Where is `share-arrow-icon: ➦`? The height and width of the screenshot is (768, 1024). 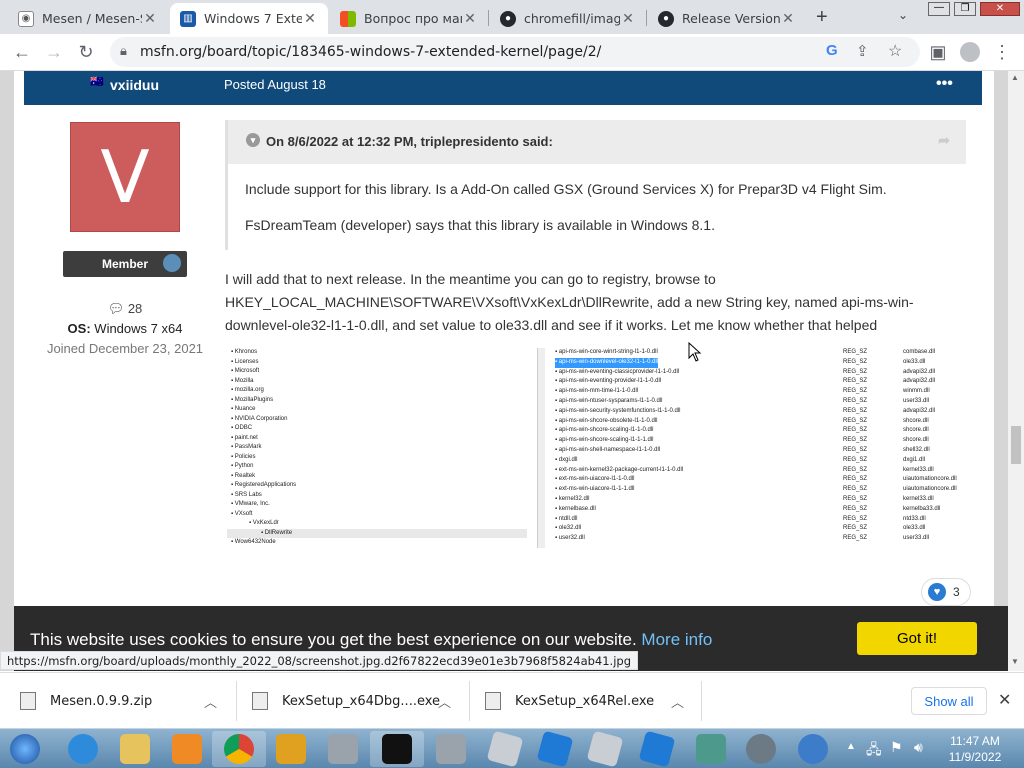
share-arrow-icon: ➦ is located at coordinates (944, 140).